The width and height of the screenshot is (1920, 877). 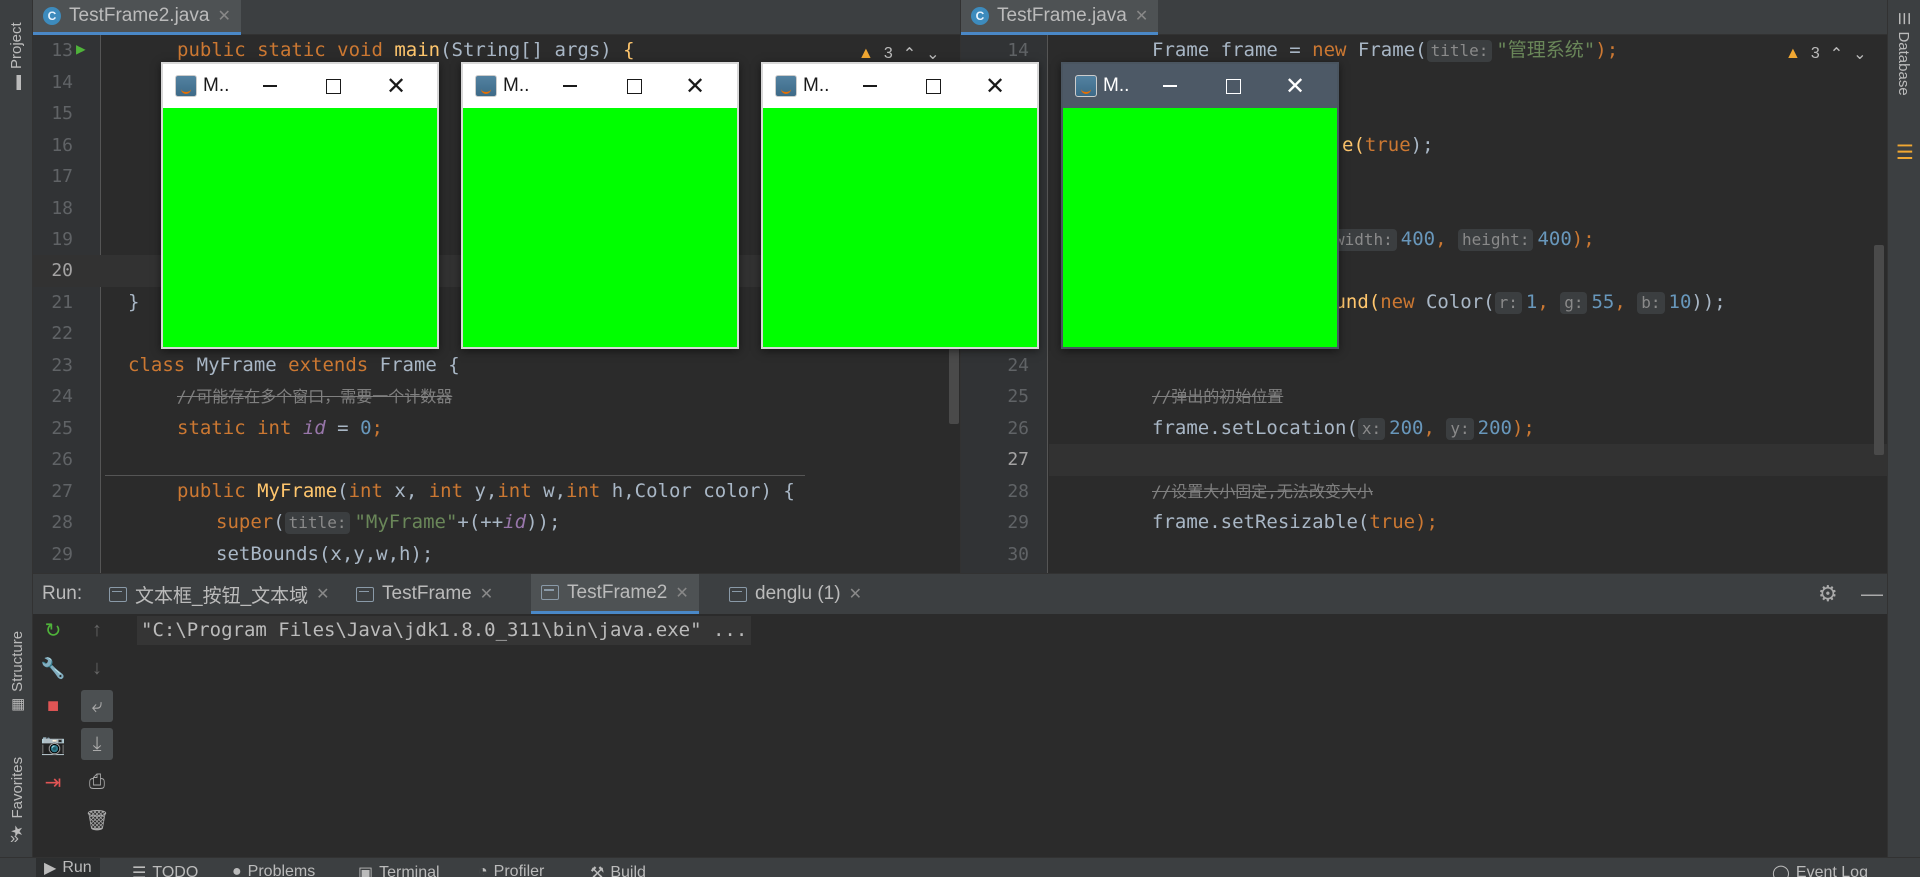 I want to click on trash-icon: 🗑, so click(x=97, y=820).